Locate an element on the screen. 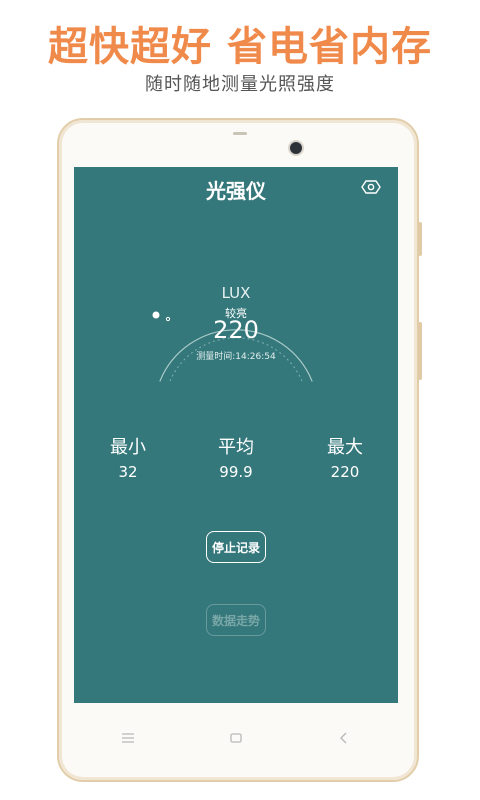  stat-max-value: 220 is located at coordinates (345, 472).